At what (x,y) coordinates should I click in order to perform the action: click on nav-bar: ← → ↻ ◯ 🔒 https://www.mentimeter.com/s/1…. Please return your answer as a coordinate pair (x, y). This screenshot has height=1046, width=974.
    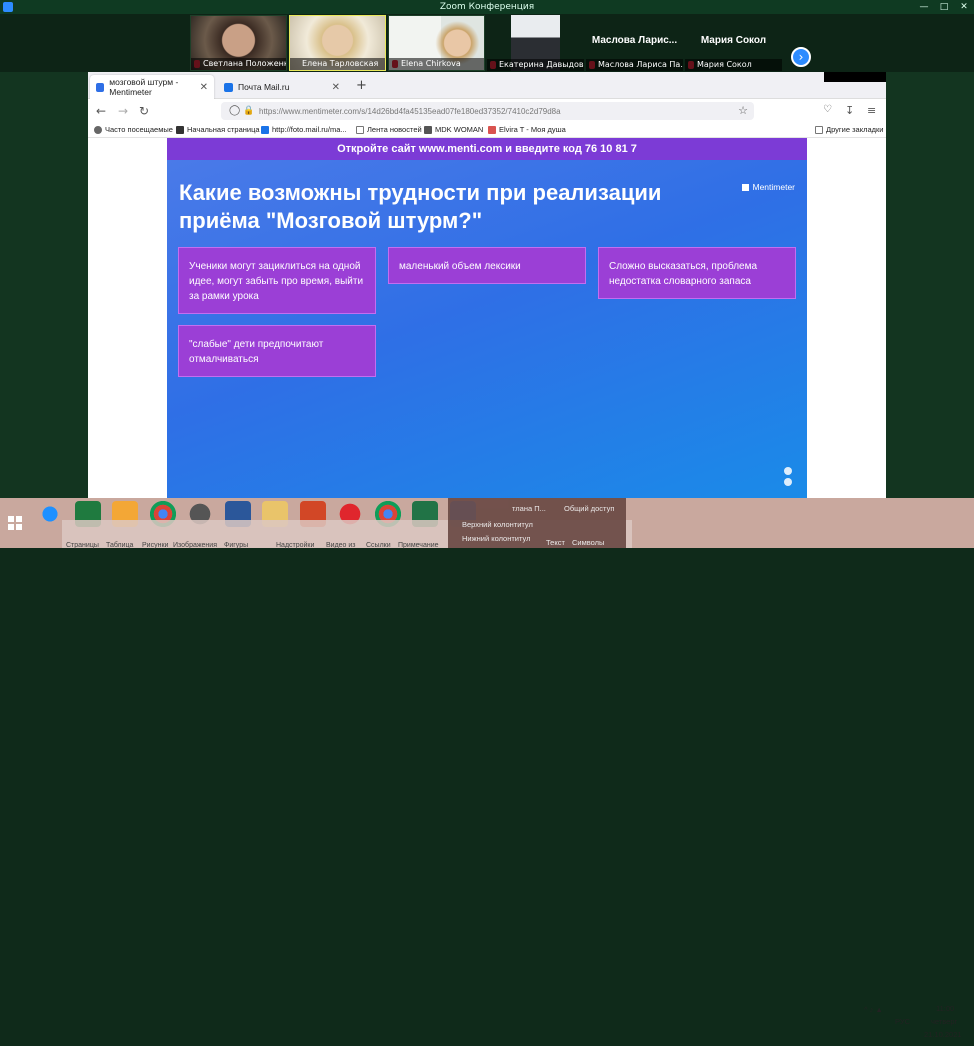
    Looking at the image, I should click on (487, 111).